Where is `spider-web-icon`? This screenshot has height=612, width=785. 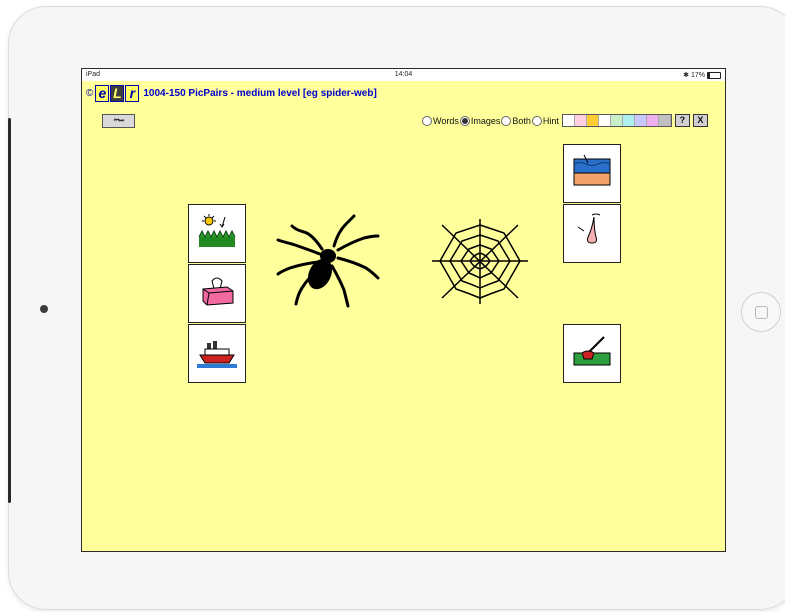
spider-web-icon is located at coordinates (480, 261).